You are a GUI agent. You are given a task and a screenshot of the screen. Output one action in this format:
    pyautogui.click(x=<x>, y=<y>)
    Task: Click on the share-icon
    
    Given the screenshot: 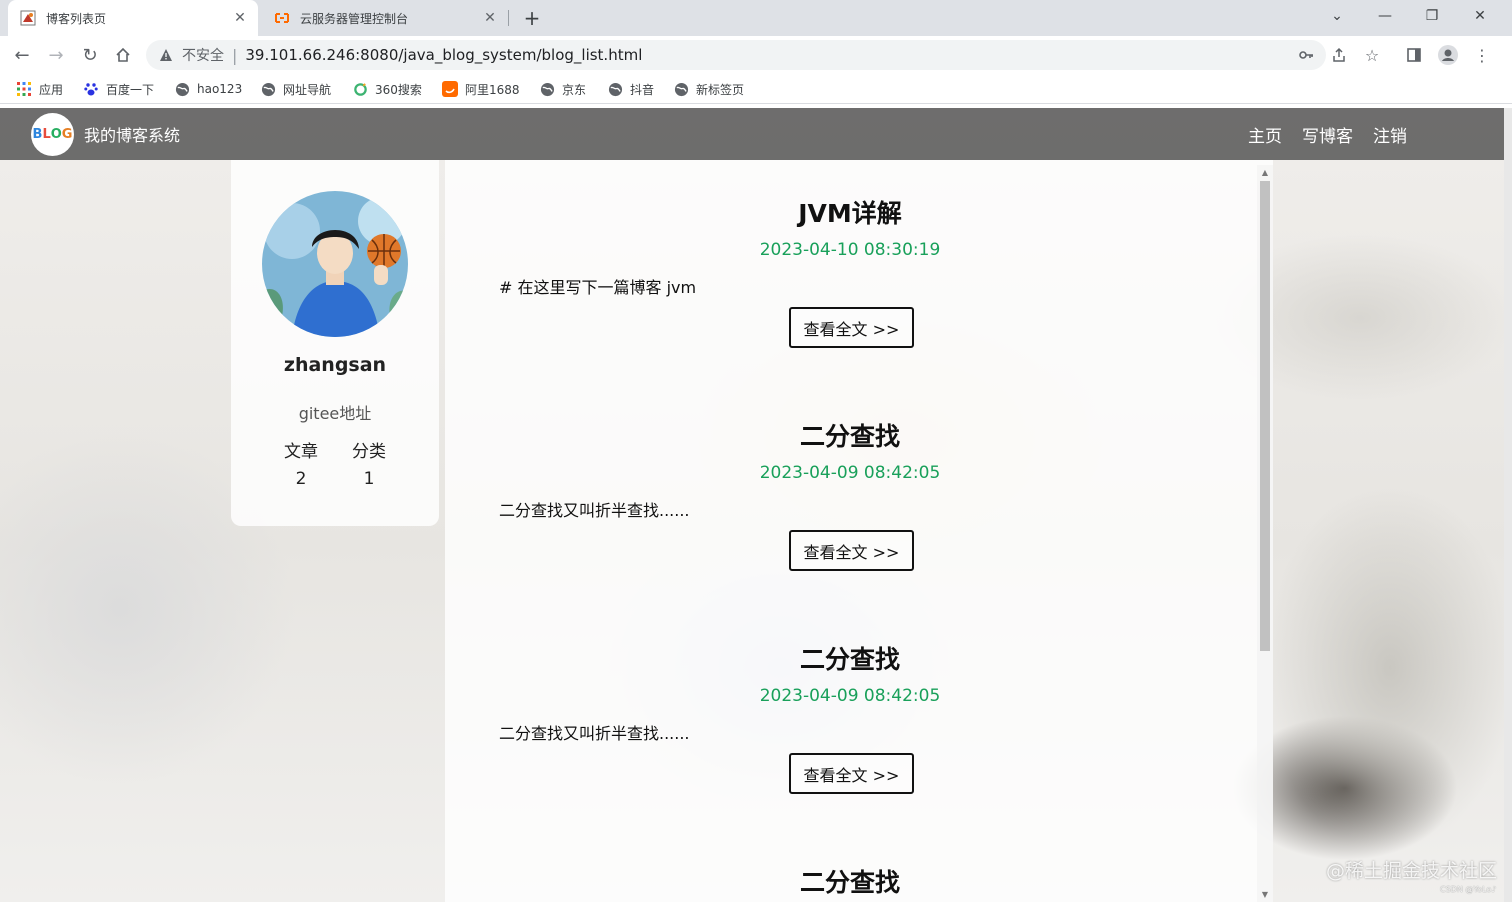 What is the action you would take?
    pyautogui.click(x=1339, y=55)
    